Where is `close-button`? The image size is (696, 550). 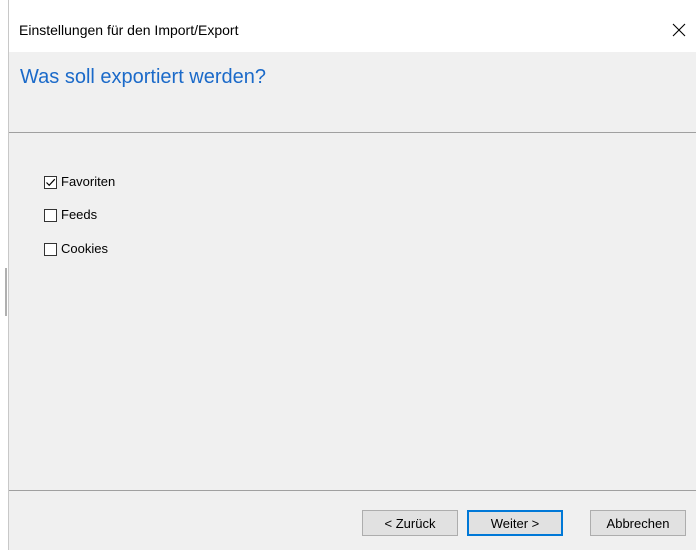
close-button is located at coordinates (678, 30).